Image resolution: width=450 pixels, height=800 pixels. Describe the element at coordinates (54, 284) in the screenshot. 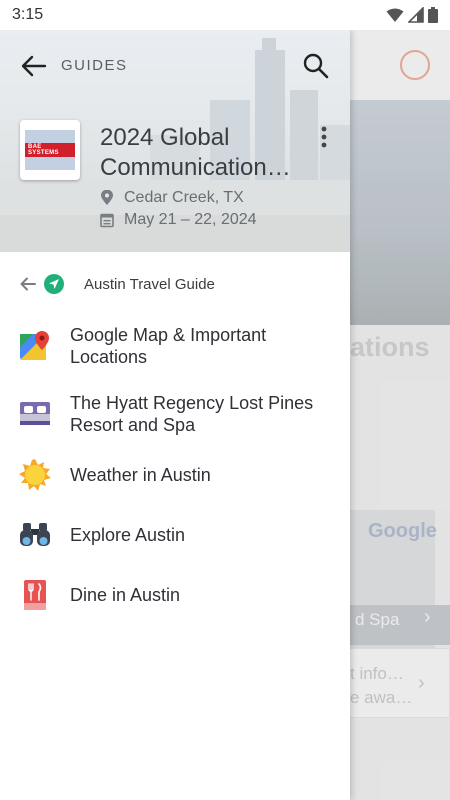

I see `navigation-icon` at that location.